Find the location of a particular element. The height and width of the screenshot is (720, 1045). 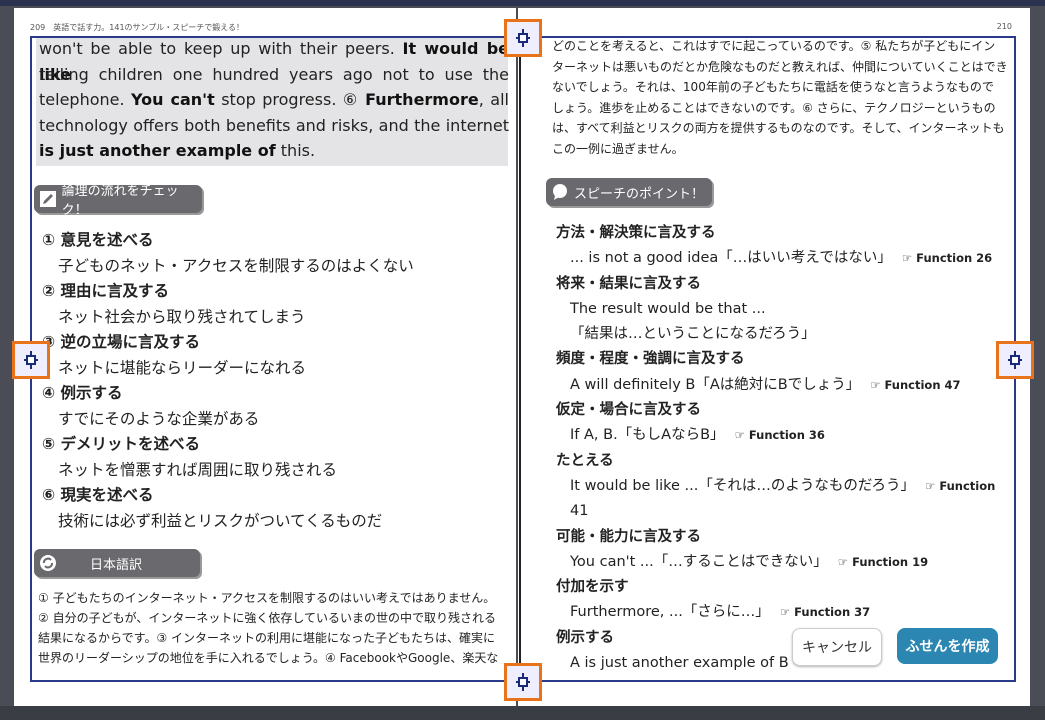

point-text: Furthermore, ...「さらに…」 is located at coordinates (670, 612).